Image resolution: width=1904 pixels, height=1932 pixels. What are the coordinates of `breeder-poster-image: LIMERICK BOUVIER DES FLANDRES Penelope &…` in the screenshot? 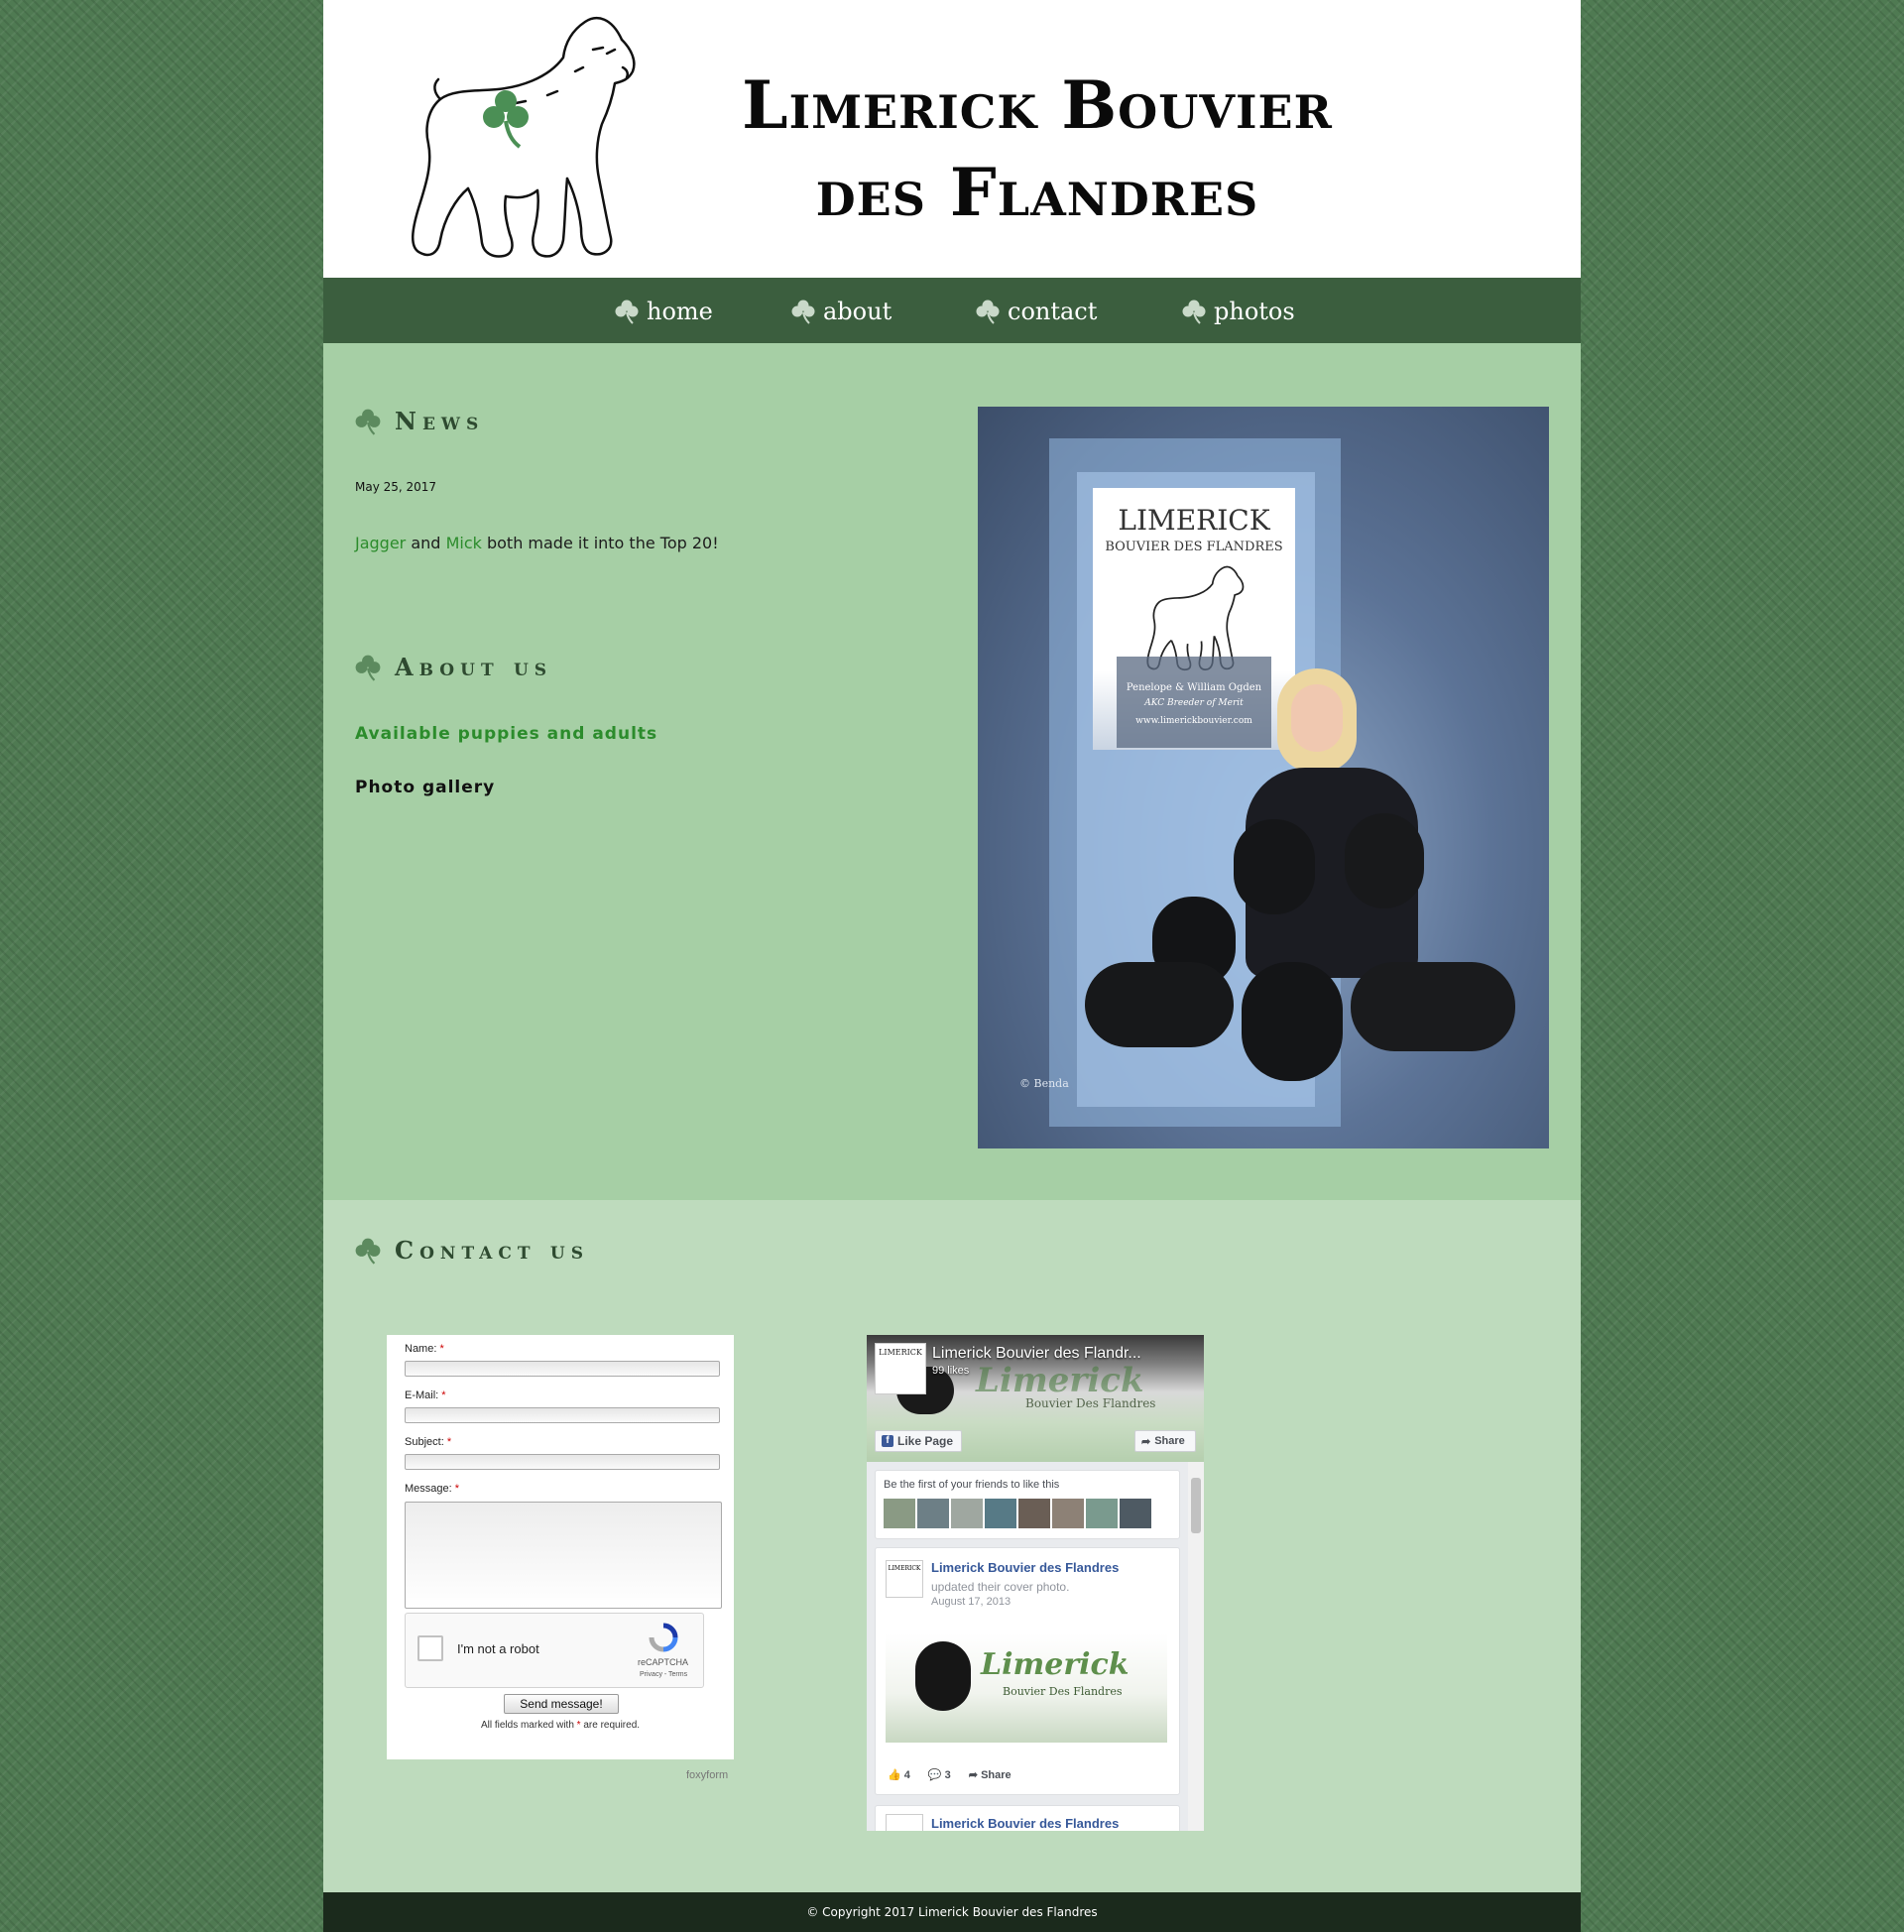 It's located at (1263, 777).